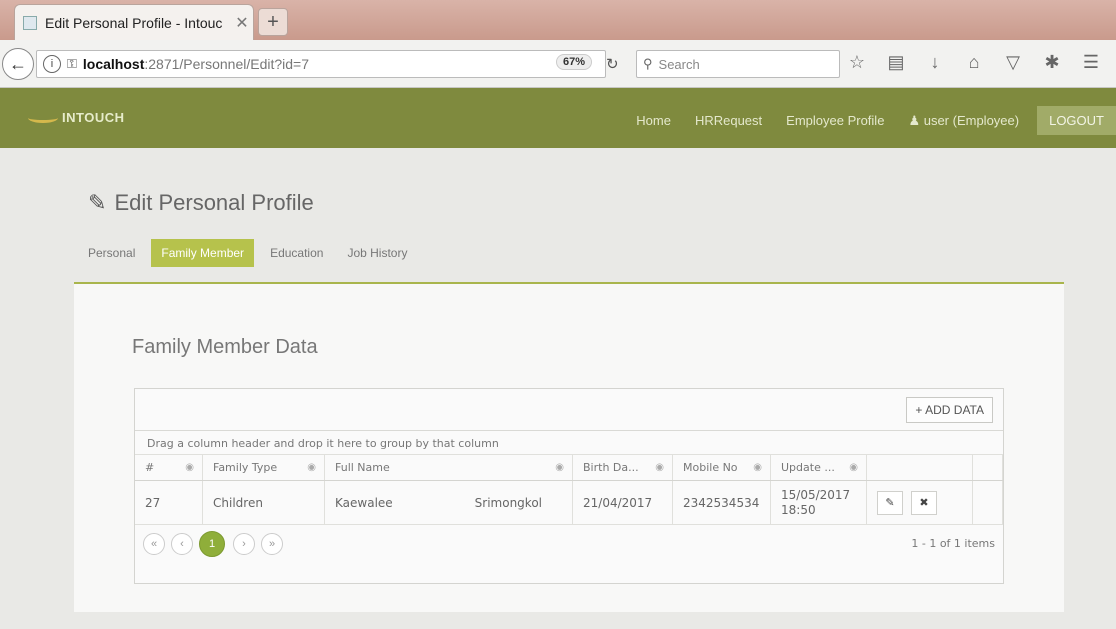  Describe the element at coordinates (244, 544) in the screenshot. I see `next-page-icon: ›` at that location.